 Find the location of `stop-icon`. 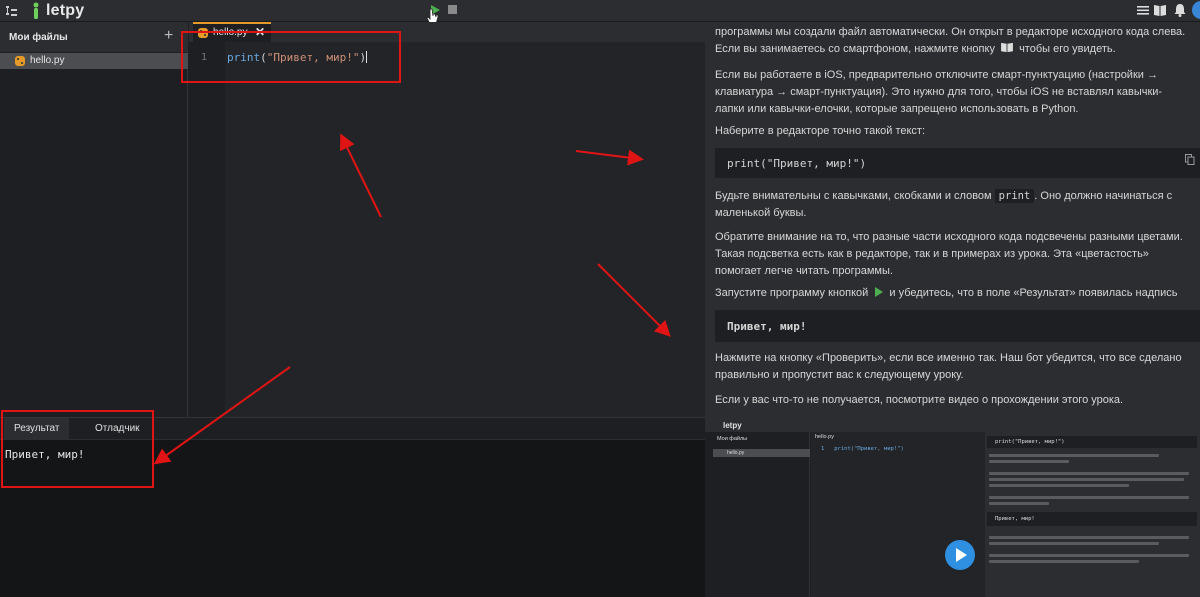

stop-icon is located at coordinates (452, 9).